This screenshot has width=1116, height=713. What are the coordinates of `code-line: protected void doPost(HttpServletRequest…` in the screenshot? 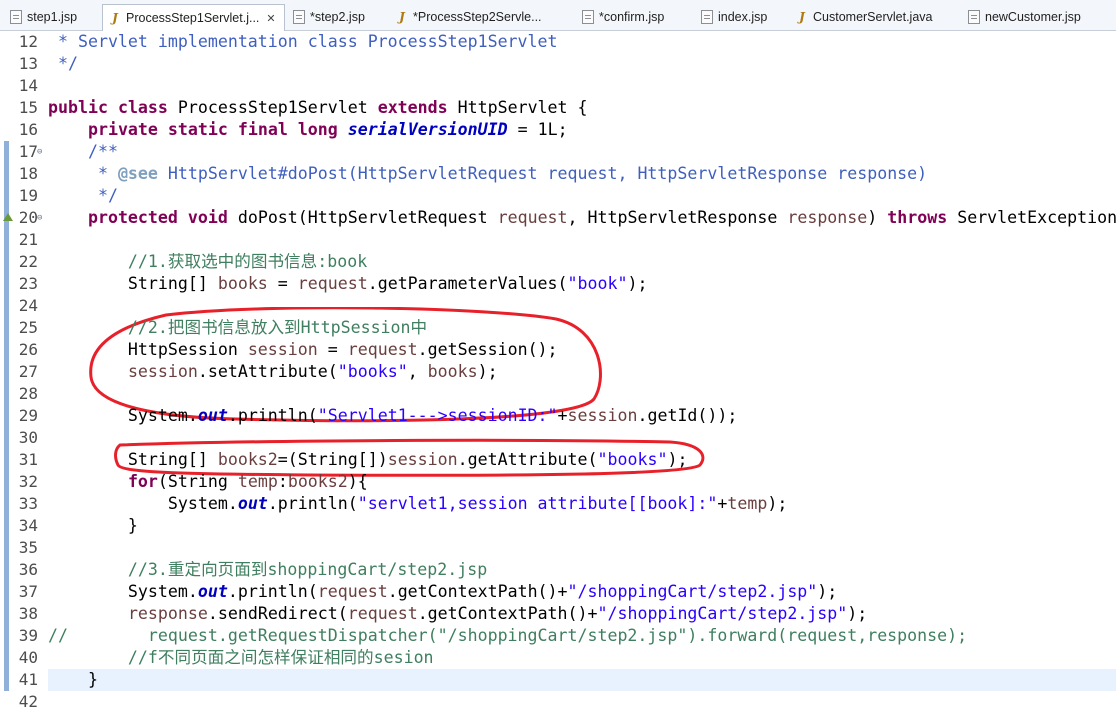 It's located at (582, 218).